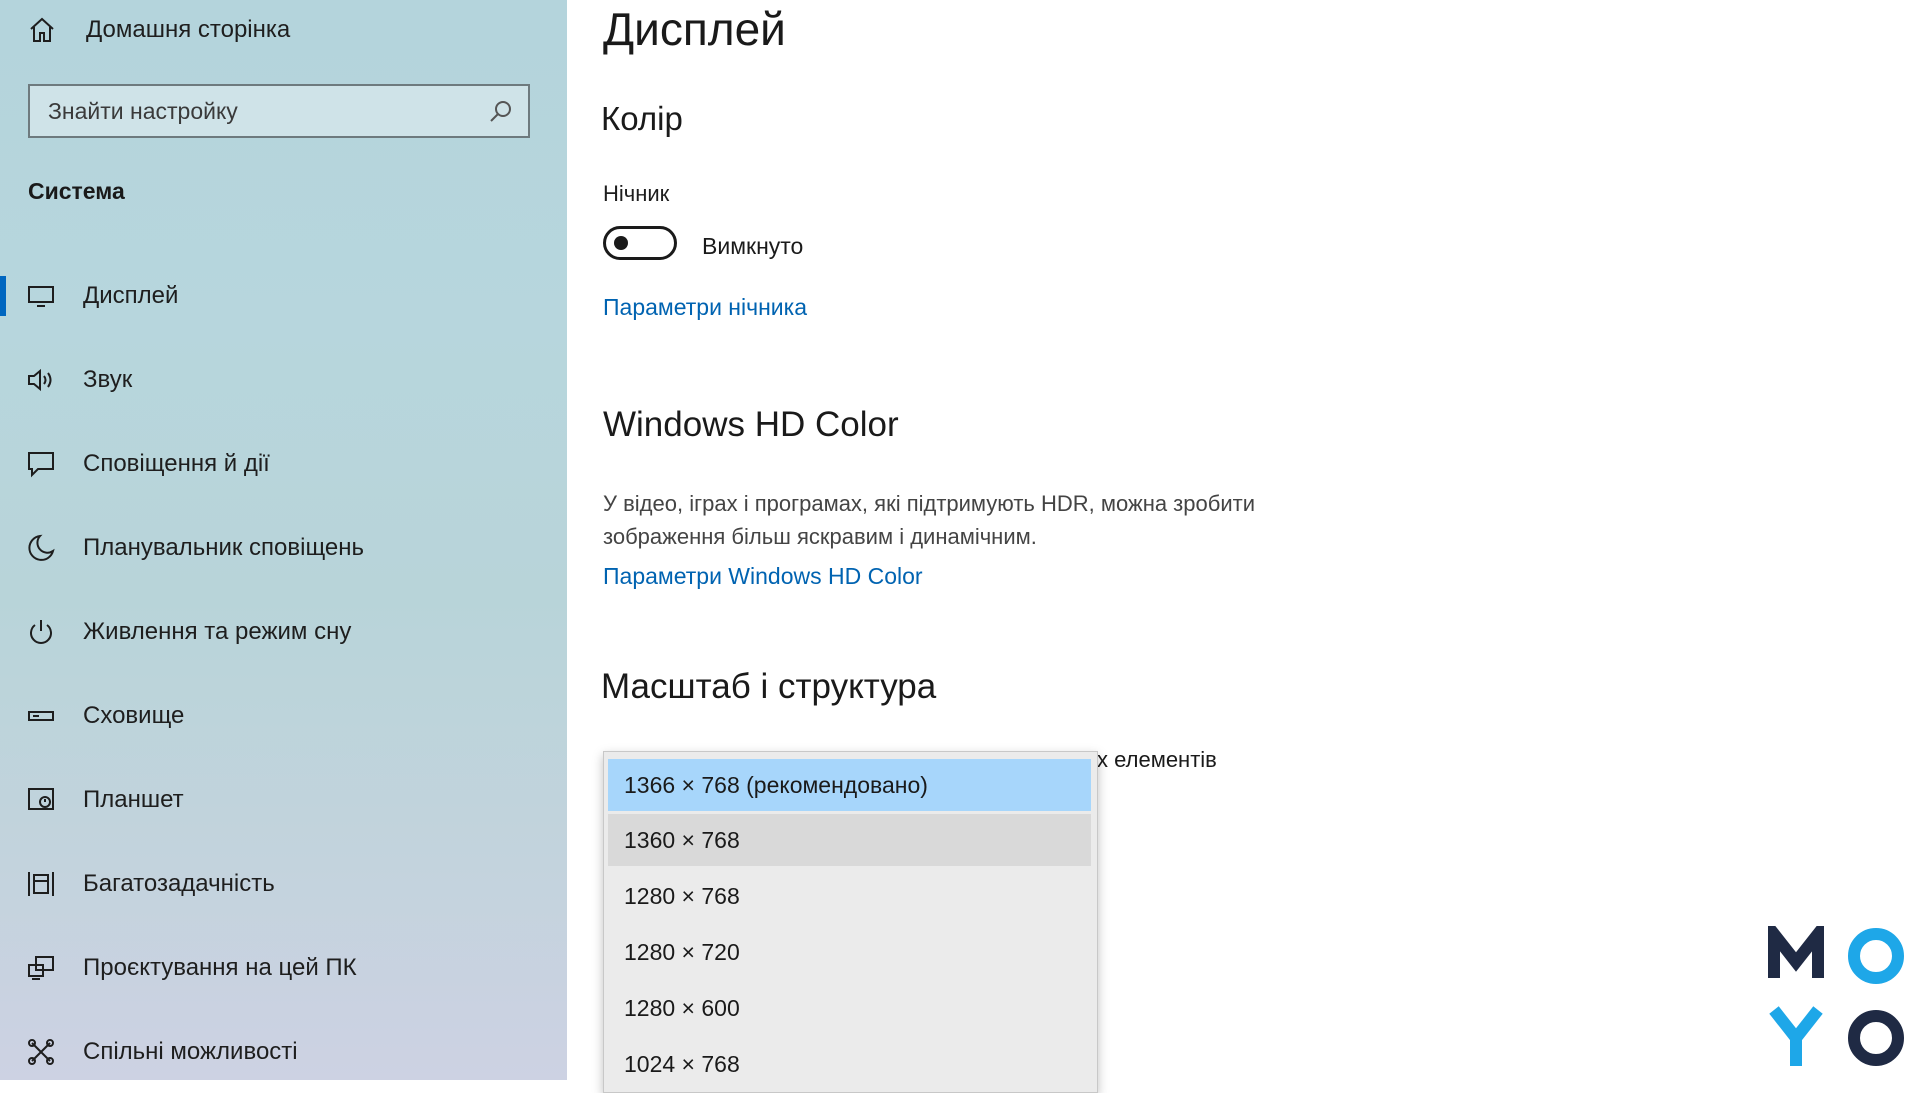 This screenshot has height=1093, width=1920. What do you see at coordinates (849, 1008) in the screenshot?
I see `resolution-option: 1280 × 600` at bounding box center [849, 1008].